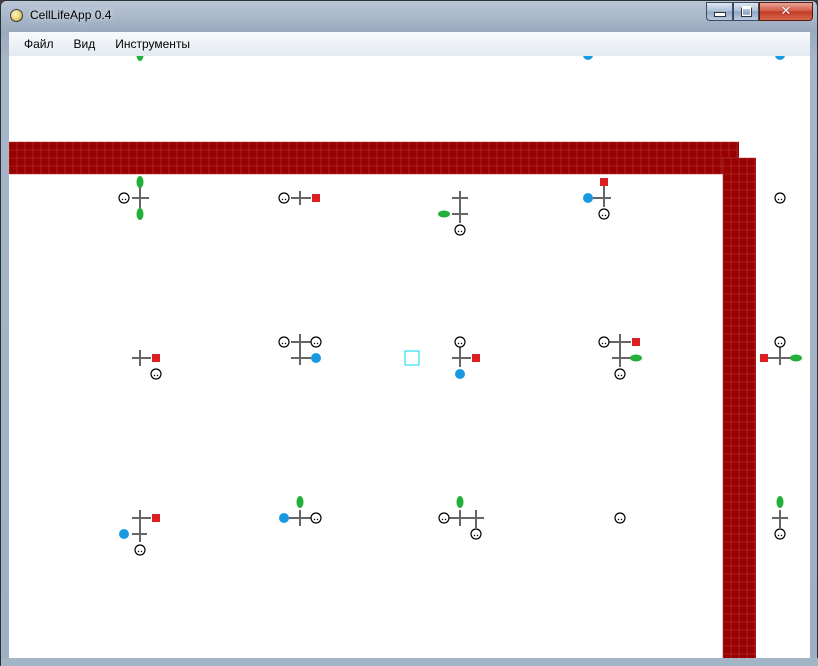 The image size is (818, 666). What do you see at coordinates (71, 15) in the screenshot?
I see `window-title: CellLifeApp 0.4` at bounding box center [71, 15].